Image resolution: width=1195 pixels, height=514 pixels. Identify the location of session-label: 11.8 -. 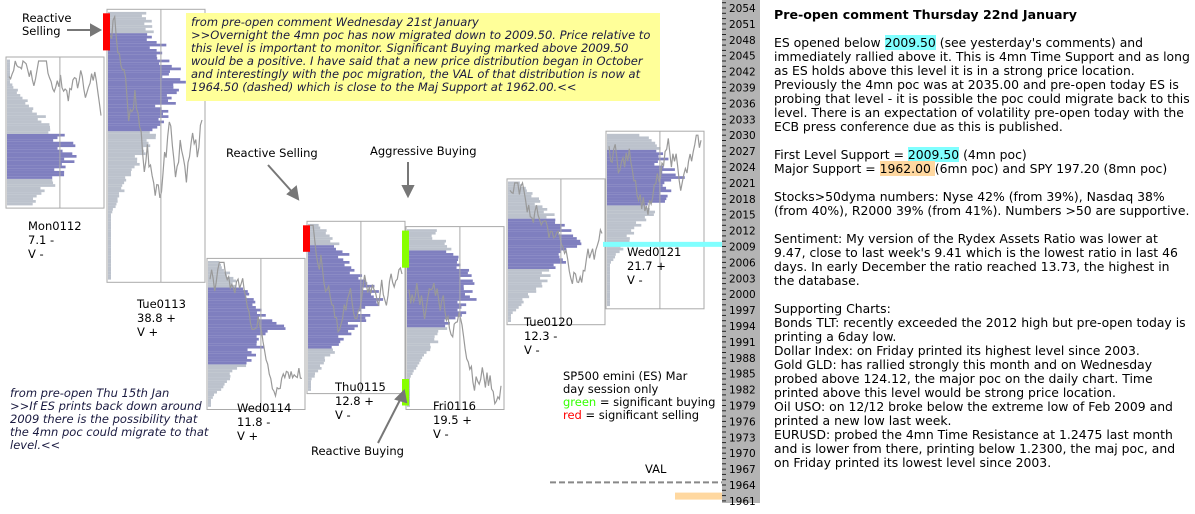
(253, 422).